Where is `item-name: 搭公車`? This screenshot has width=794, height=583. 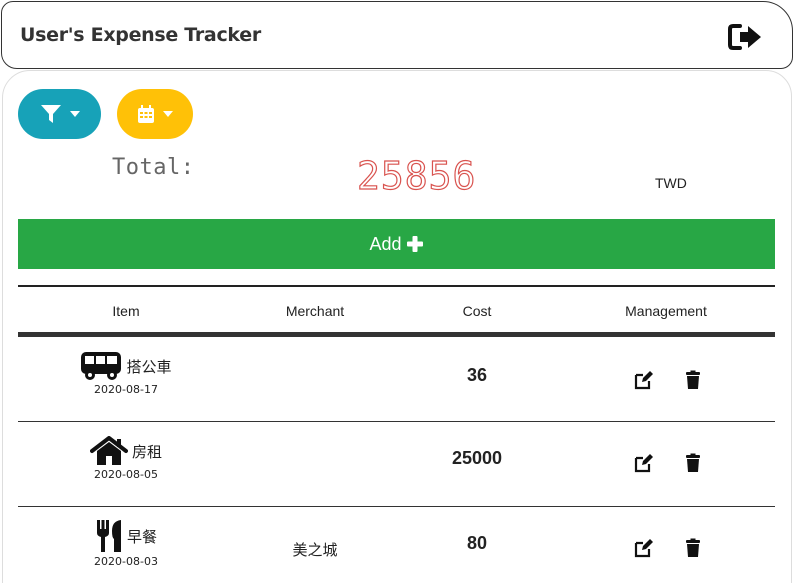 item-name: 搭公車 is located at coordinates (149, 366).